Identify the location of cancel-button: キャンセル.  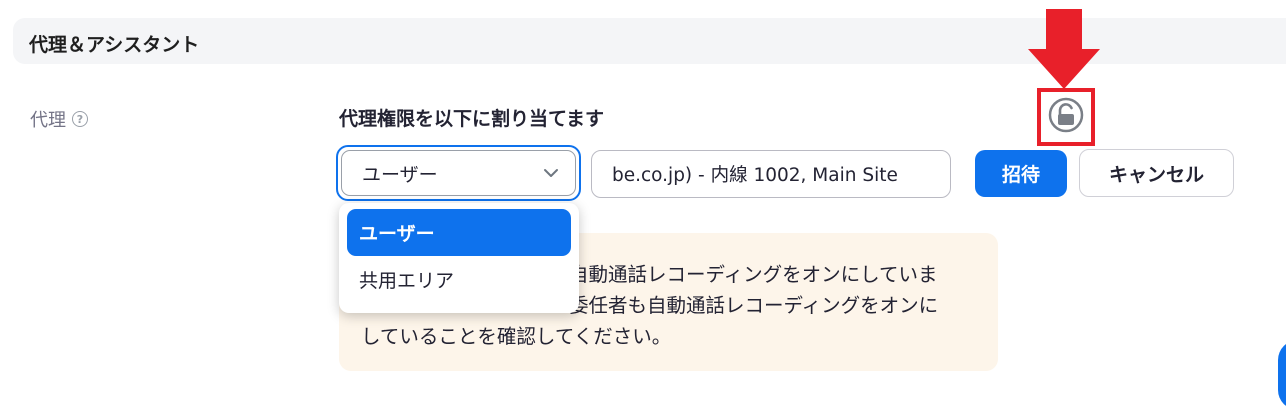
(1156, 173).